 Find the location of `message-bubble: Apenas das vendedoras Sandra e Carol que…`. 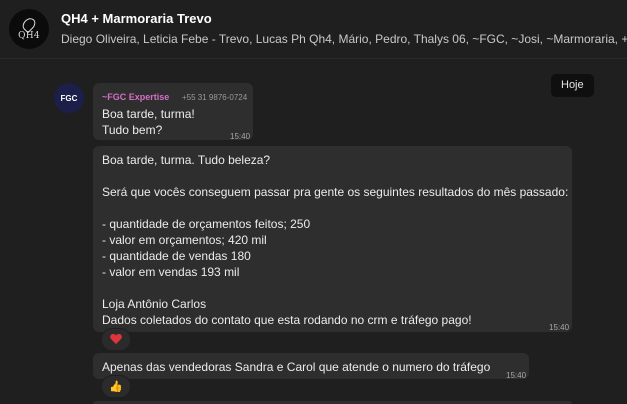

message-bubble: Apenas das vendedoras Sandra e Carol que… is located at coordinates (311, 366).